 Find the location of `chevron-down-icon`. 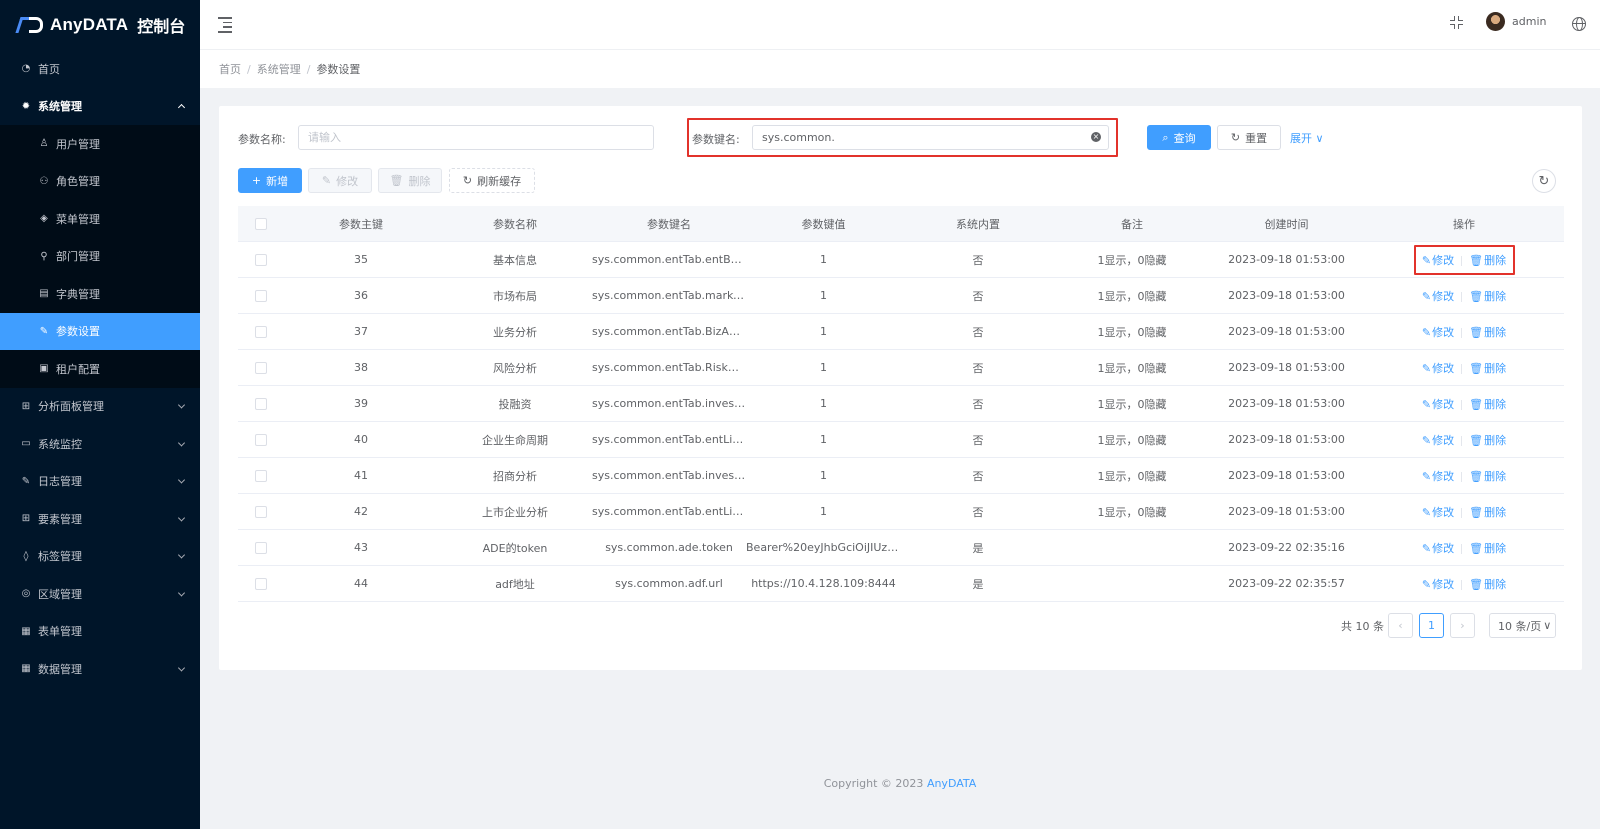

chevron-down-icon is located at coordinates (181, 443).